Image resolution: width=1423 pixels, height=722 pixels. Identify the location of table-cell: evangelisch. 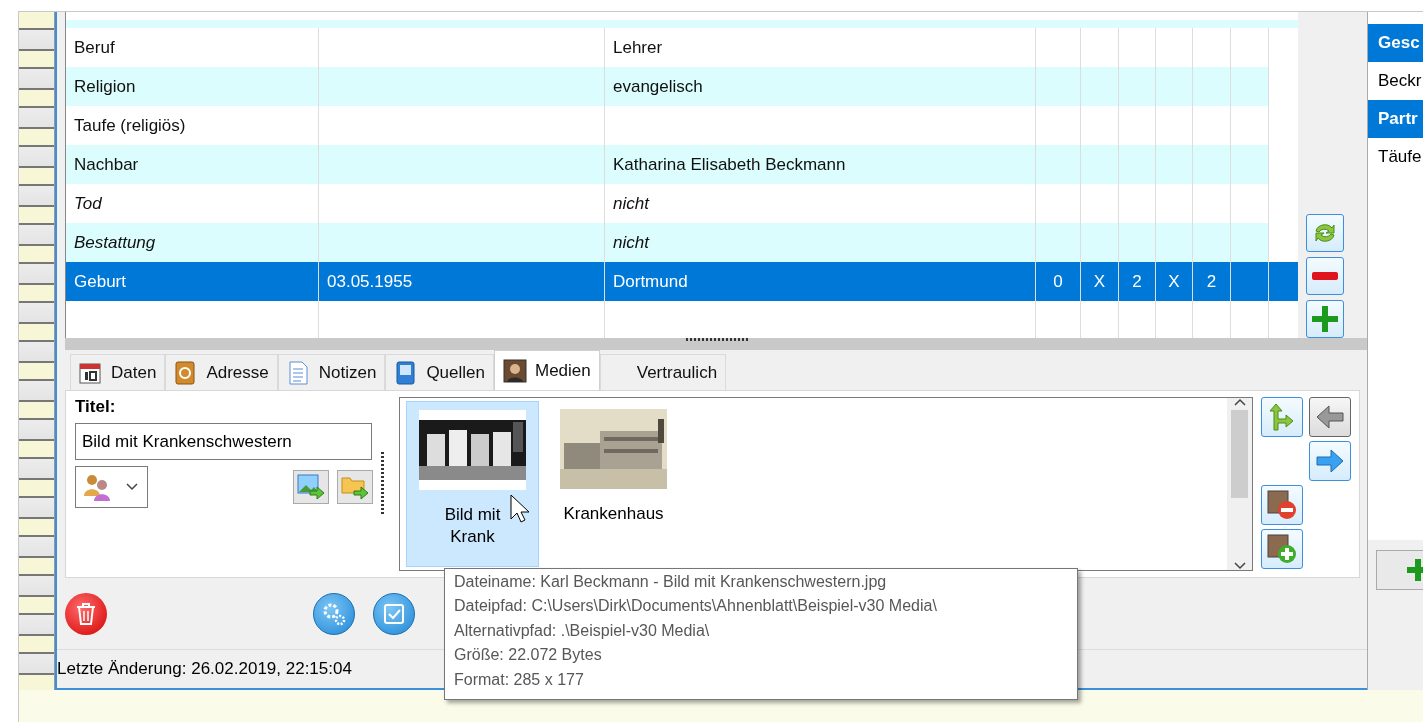
(820, 86).